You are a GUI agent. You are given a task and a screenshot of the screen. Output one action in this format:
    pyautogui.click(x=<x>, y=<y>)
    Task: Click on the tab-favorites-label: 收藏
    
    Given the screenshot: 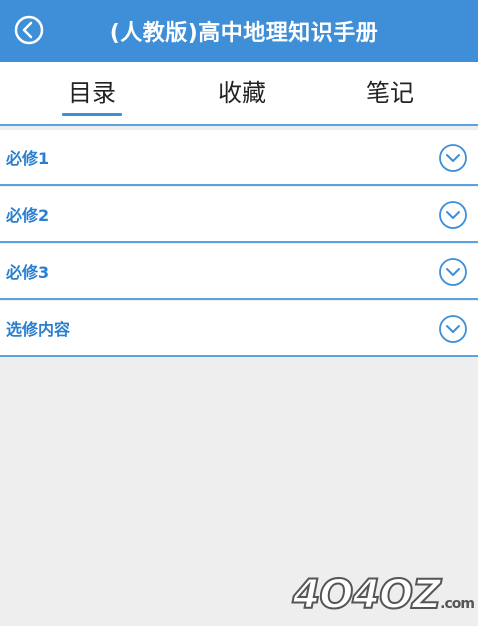 What is the action you would take?
    pyautogui.click(x=242, y=93)
    